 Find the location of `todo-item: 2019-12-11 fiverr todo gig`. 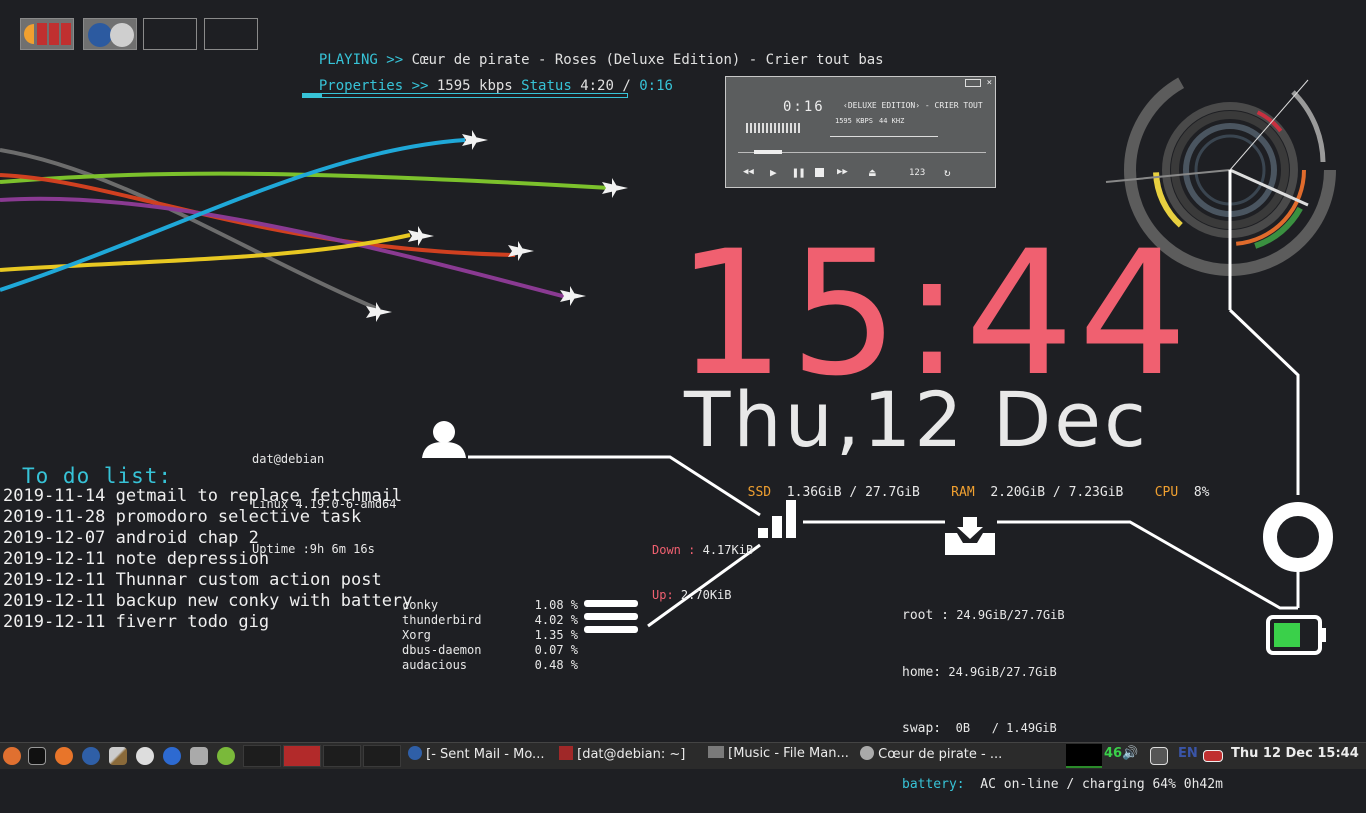

todo-item: 2019-12-11 fiverr todo gig is located at coordinates (136, 622).